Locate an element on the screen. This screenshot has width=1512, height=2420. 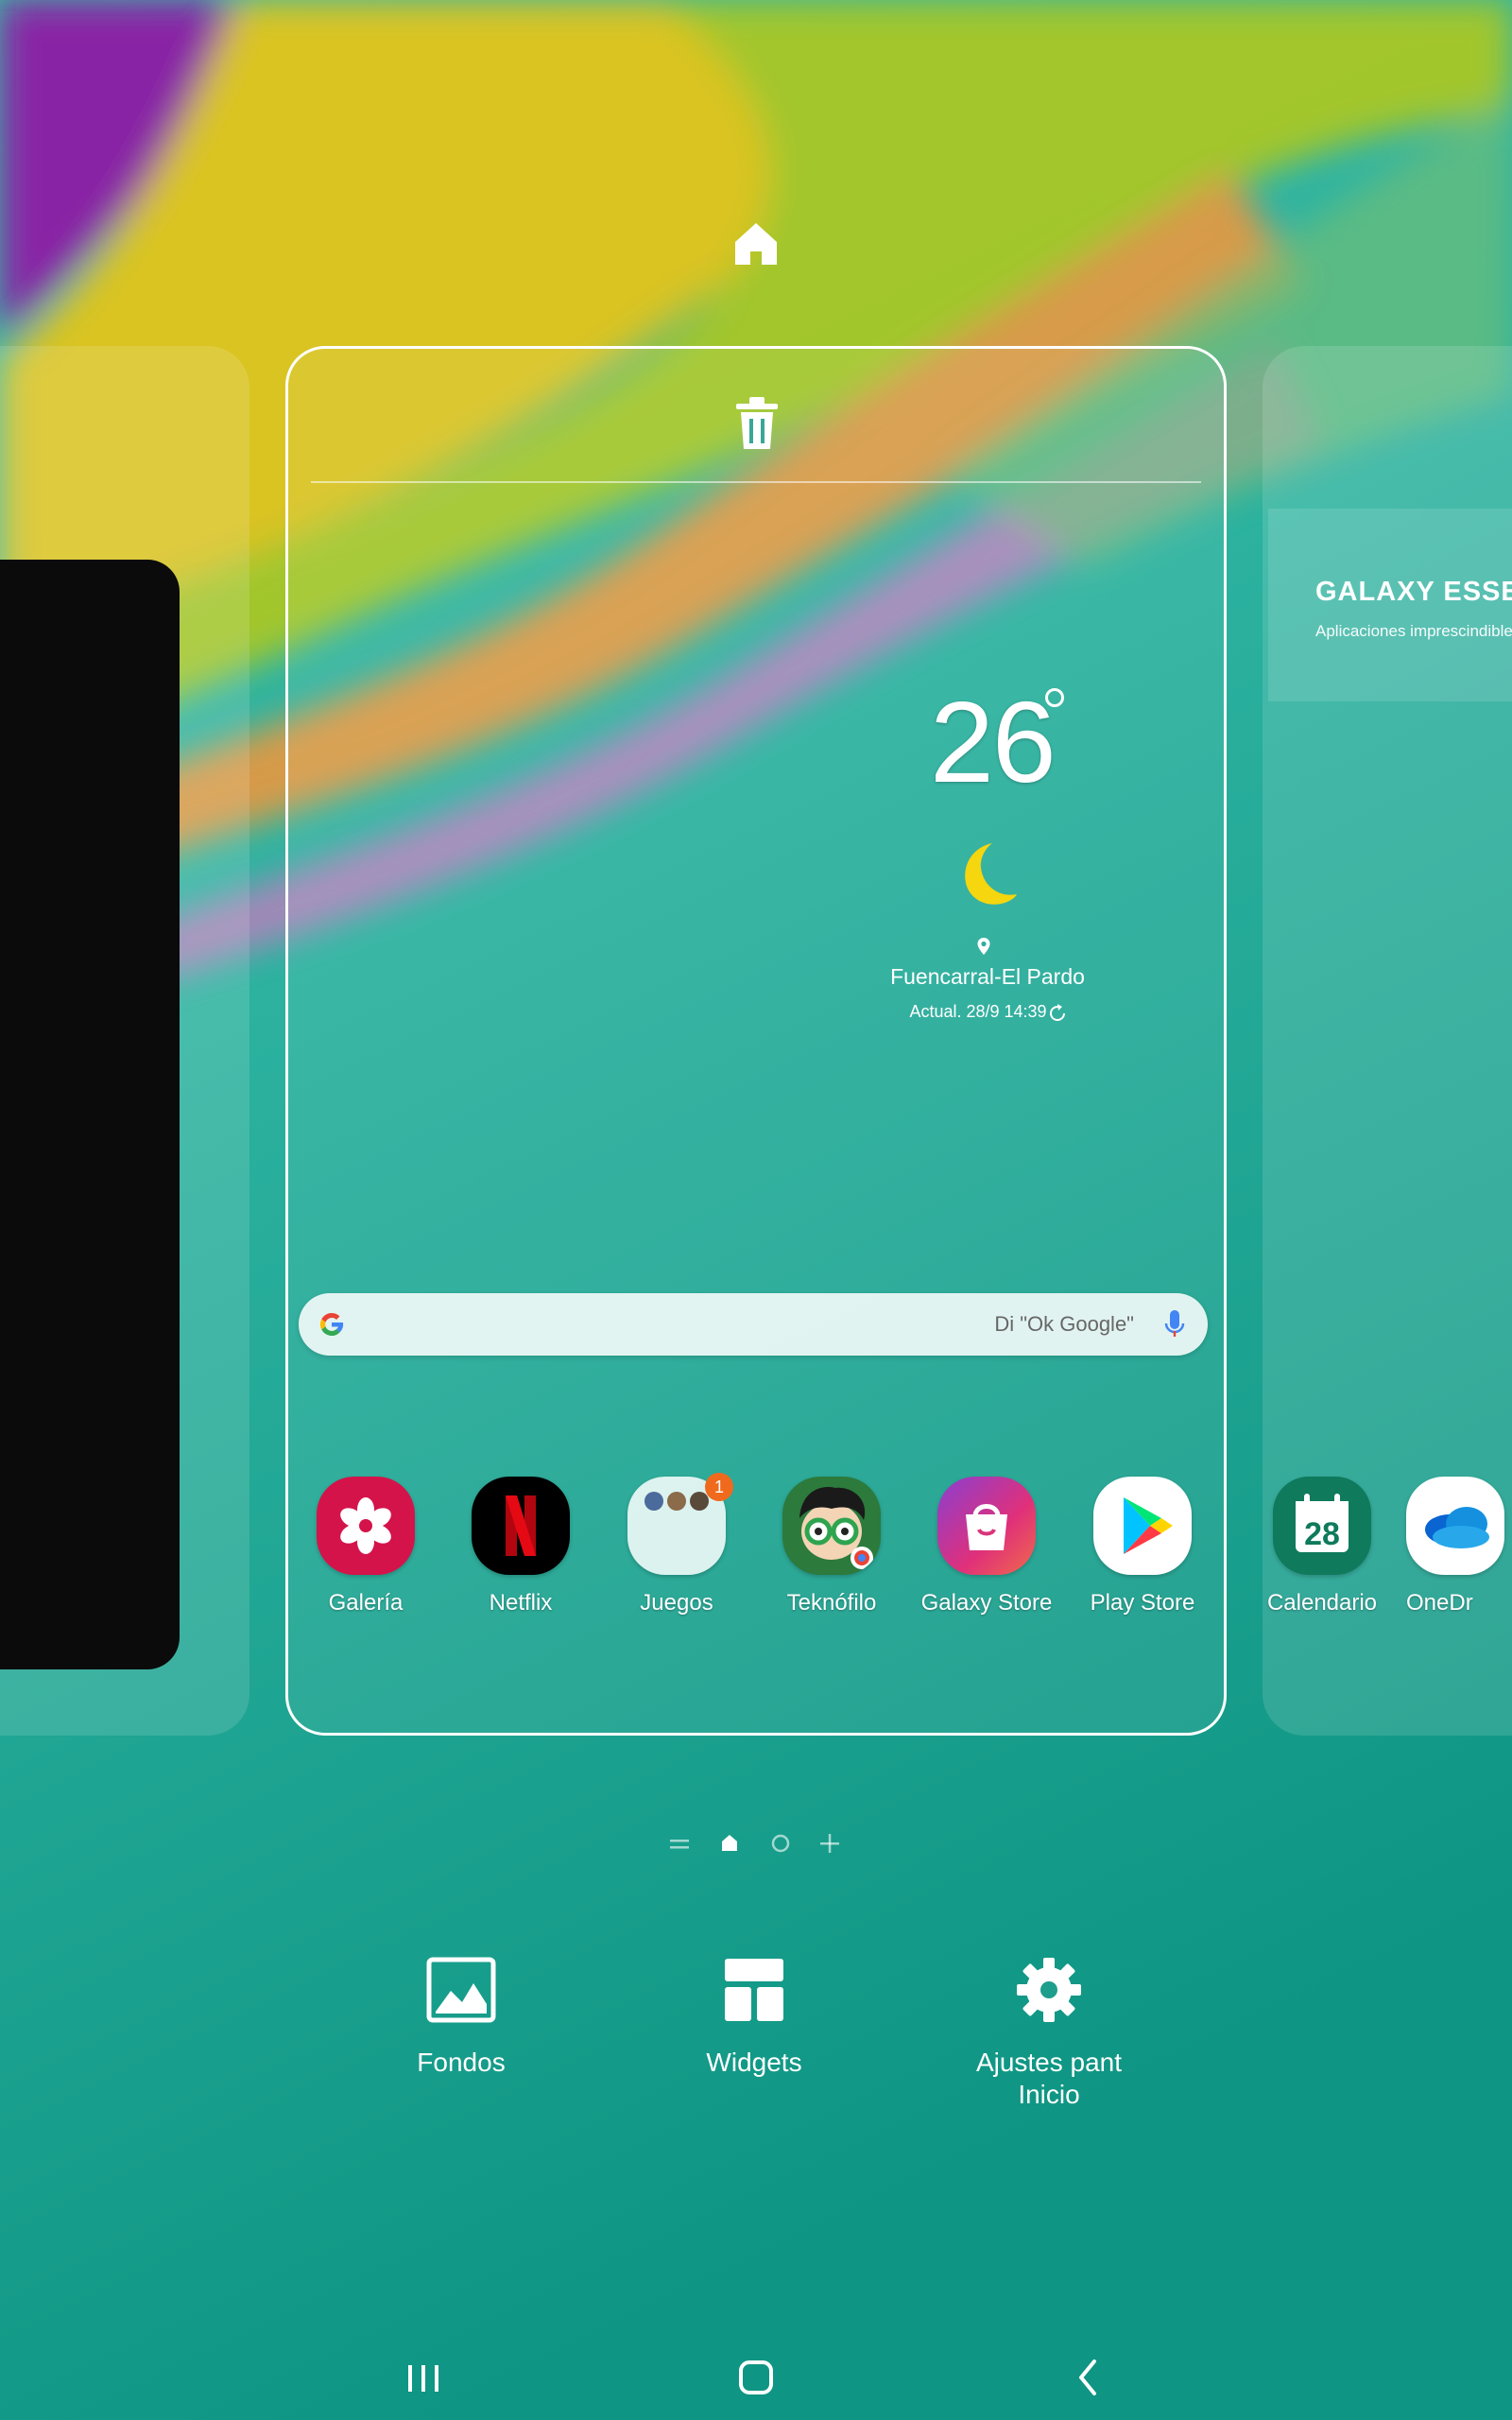
google-logo-icon is located at coordinates (331, 1325).